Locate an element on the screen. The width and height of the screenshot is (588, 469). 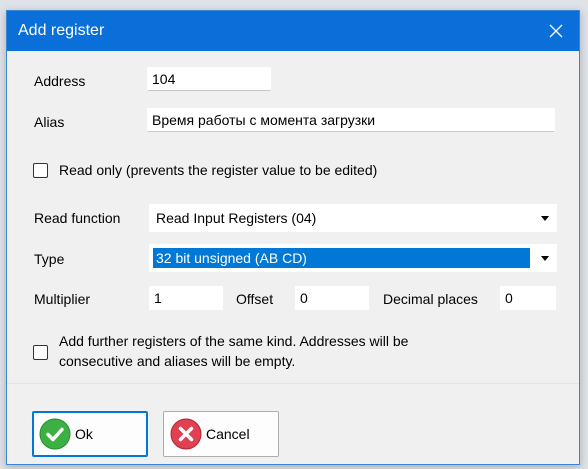
address-label: Address is located at coordinates (60, 81).